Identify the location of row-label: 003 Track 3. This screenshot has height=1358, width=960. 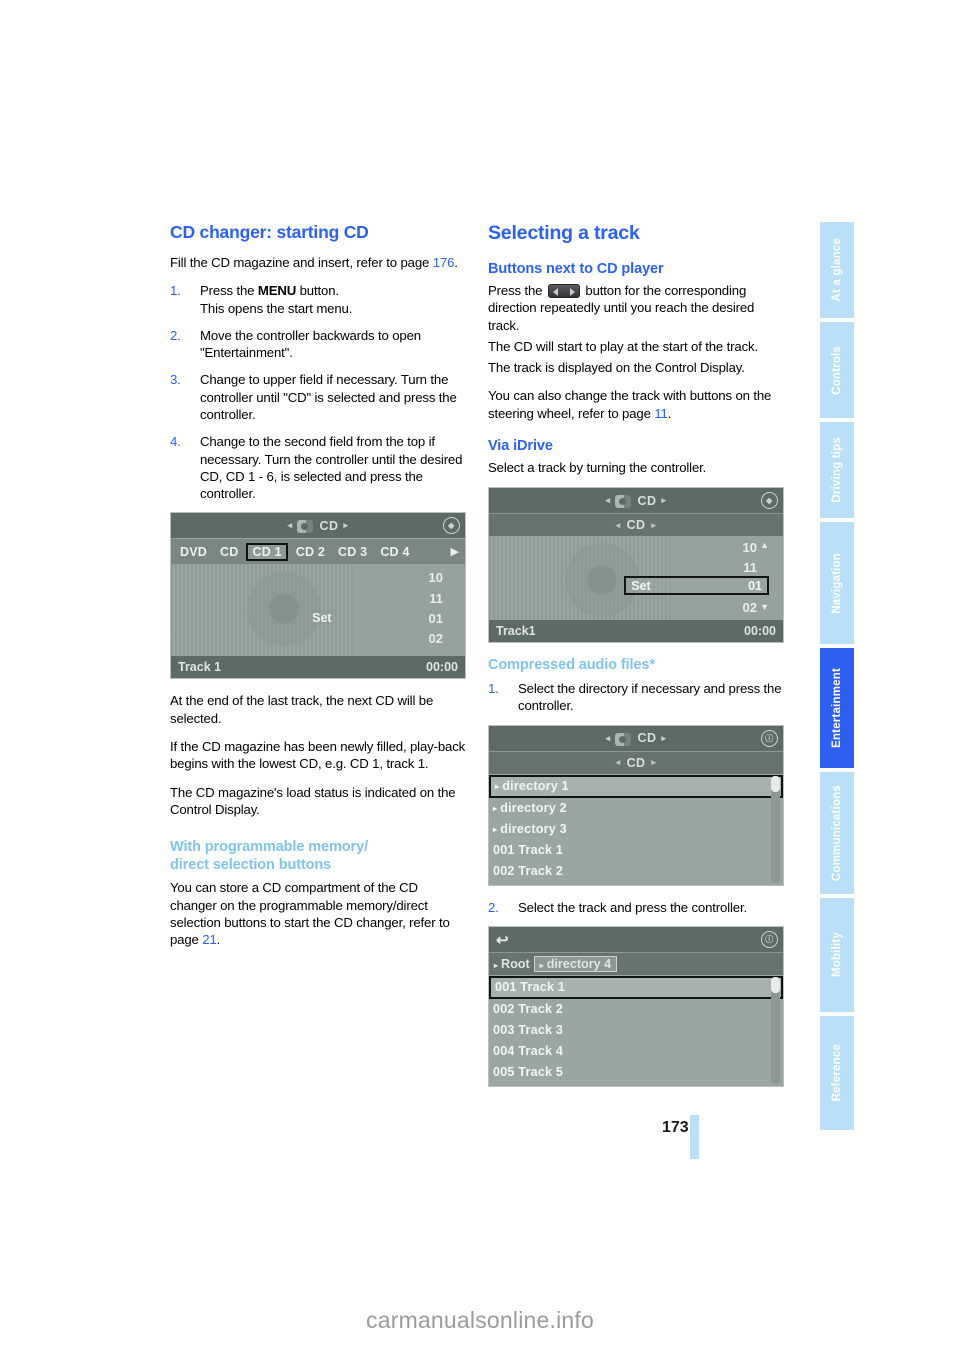
(528, 1030).